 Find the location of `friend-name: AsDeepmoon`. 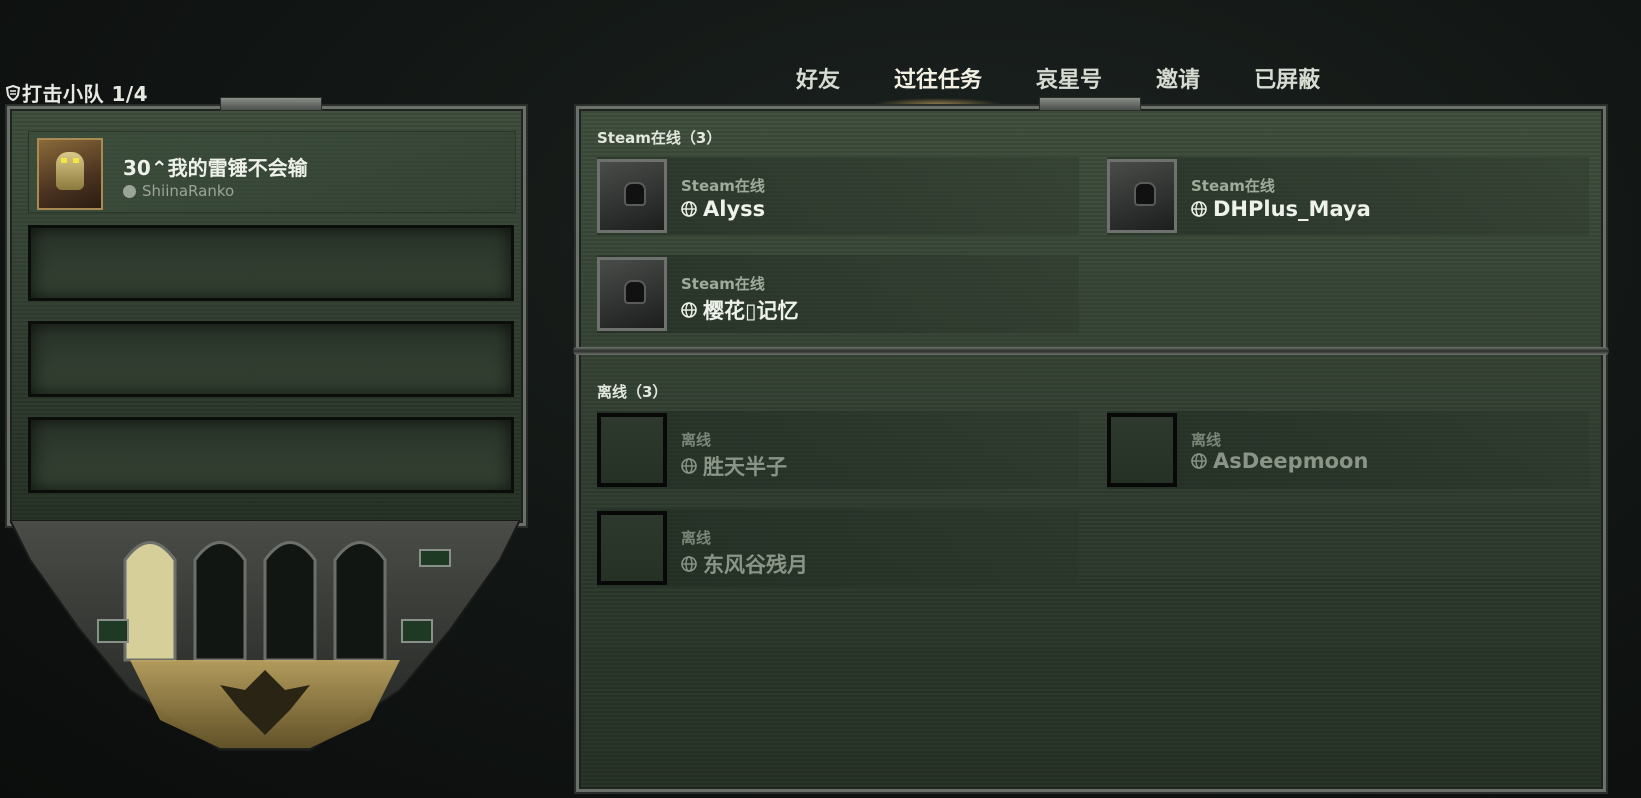

friend-name: AsDeepmoon is located at coordinates (1279, 461).